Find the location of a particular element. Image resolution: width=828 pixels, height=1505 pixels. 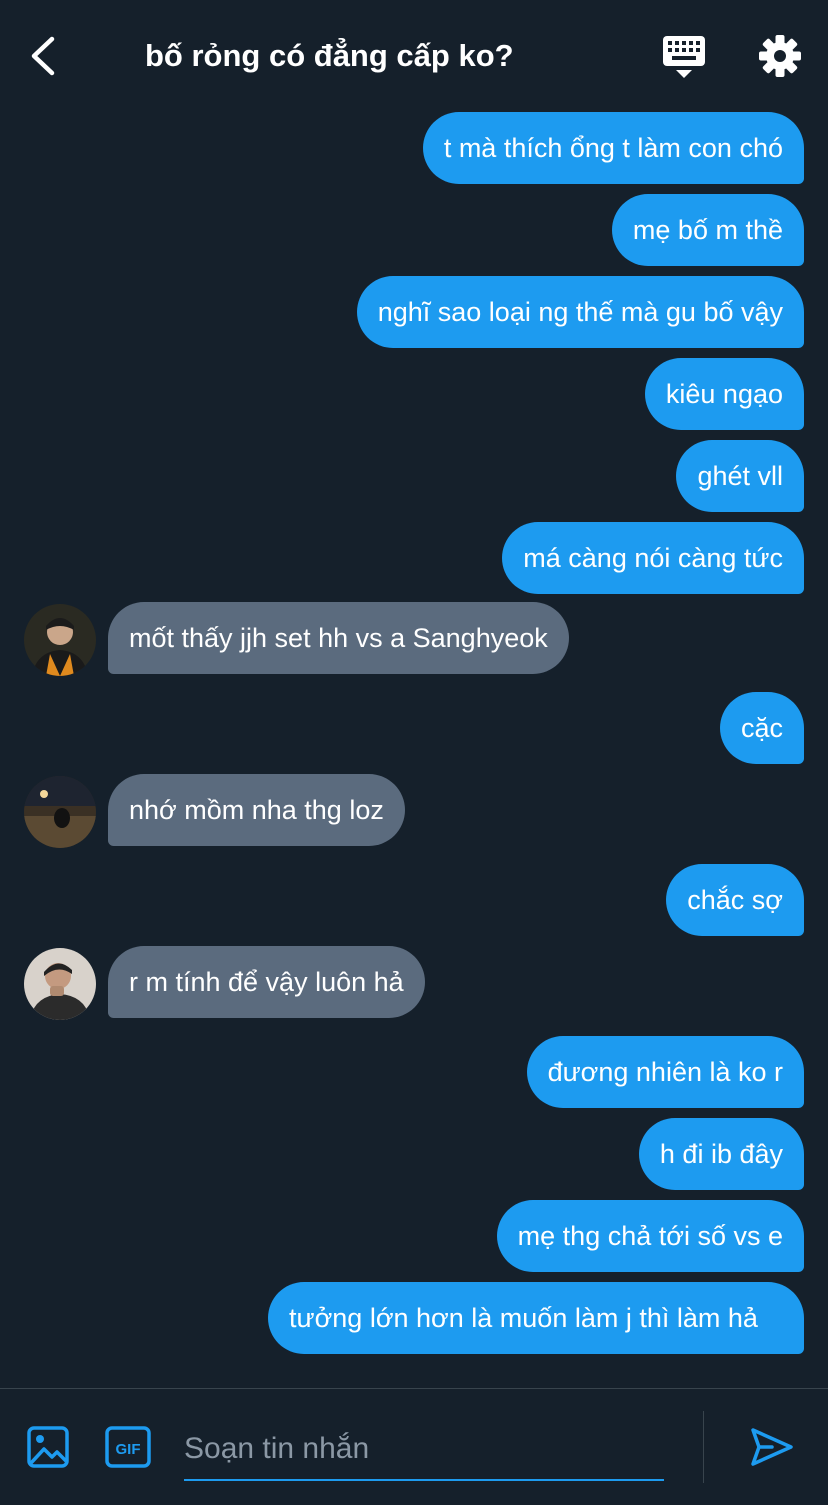

gif-icon: GIF is located at coordinates (128, 1447).